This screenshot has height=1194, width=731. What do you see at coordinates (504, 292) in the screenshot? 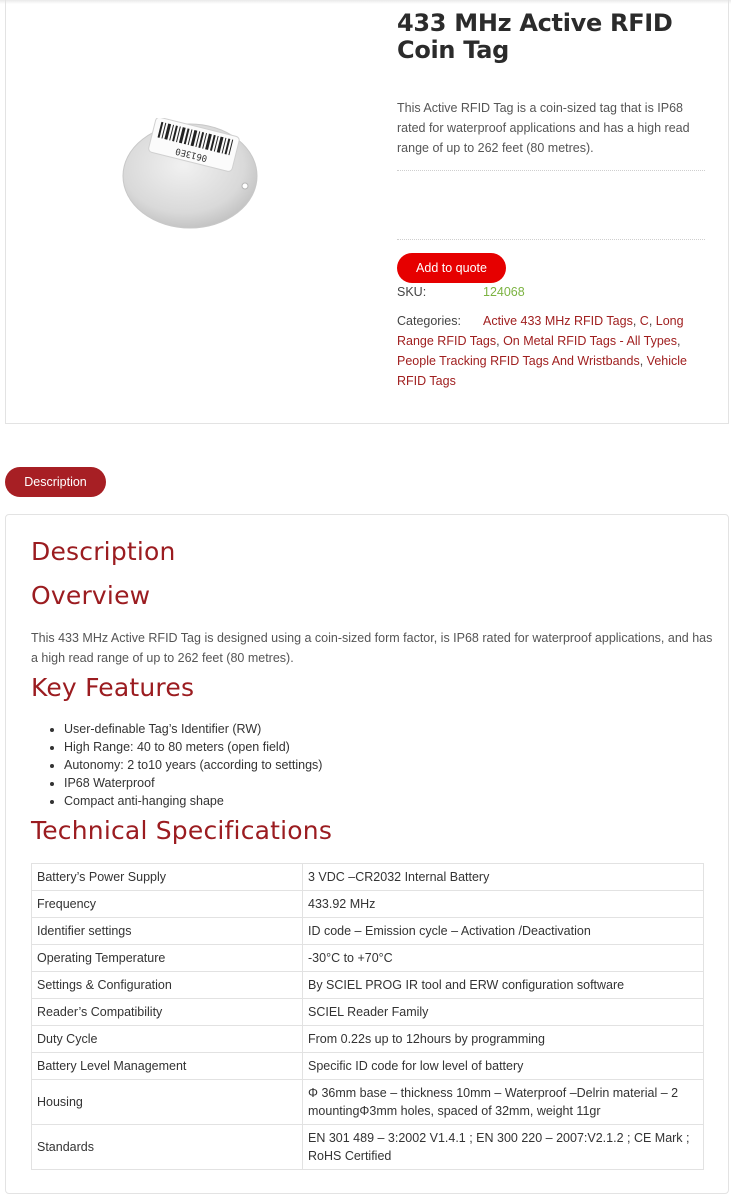
I see `sku-value: 124068` at bounding box center [504, 292].